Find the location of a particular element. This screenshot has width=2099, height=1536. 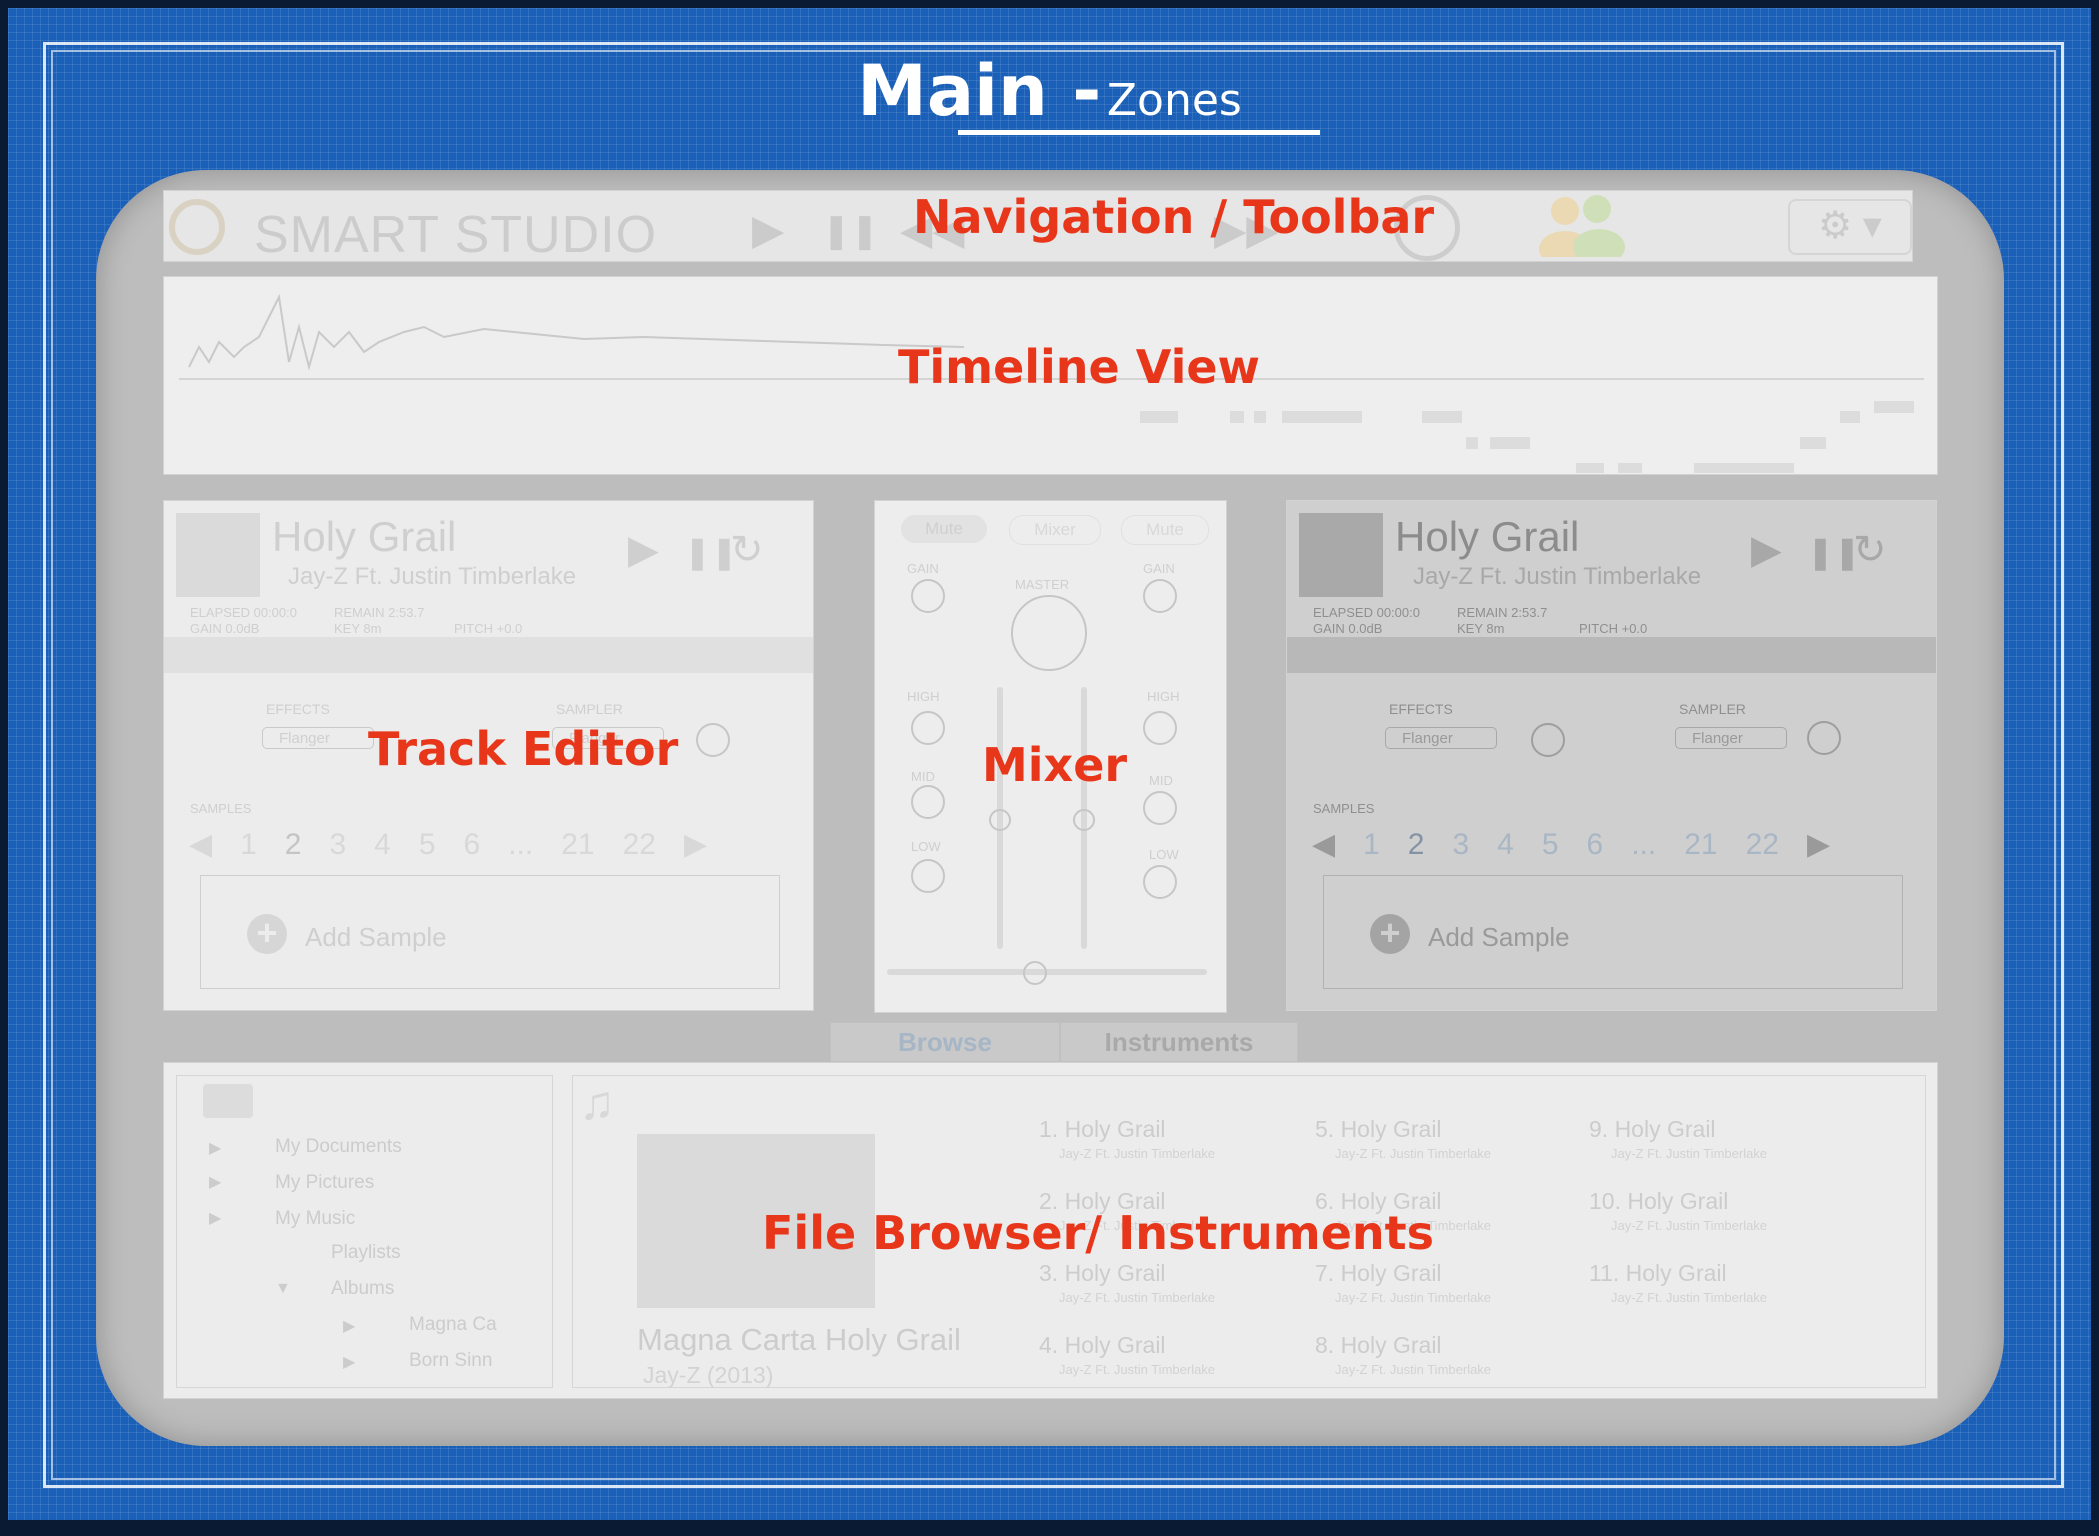

tree-item: Albums is located at coordinates (362, 1289).